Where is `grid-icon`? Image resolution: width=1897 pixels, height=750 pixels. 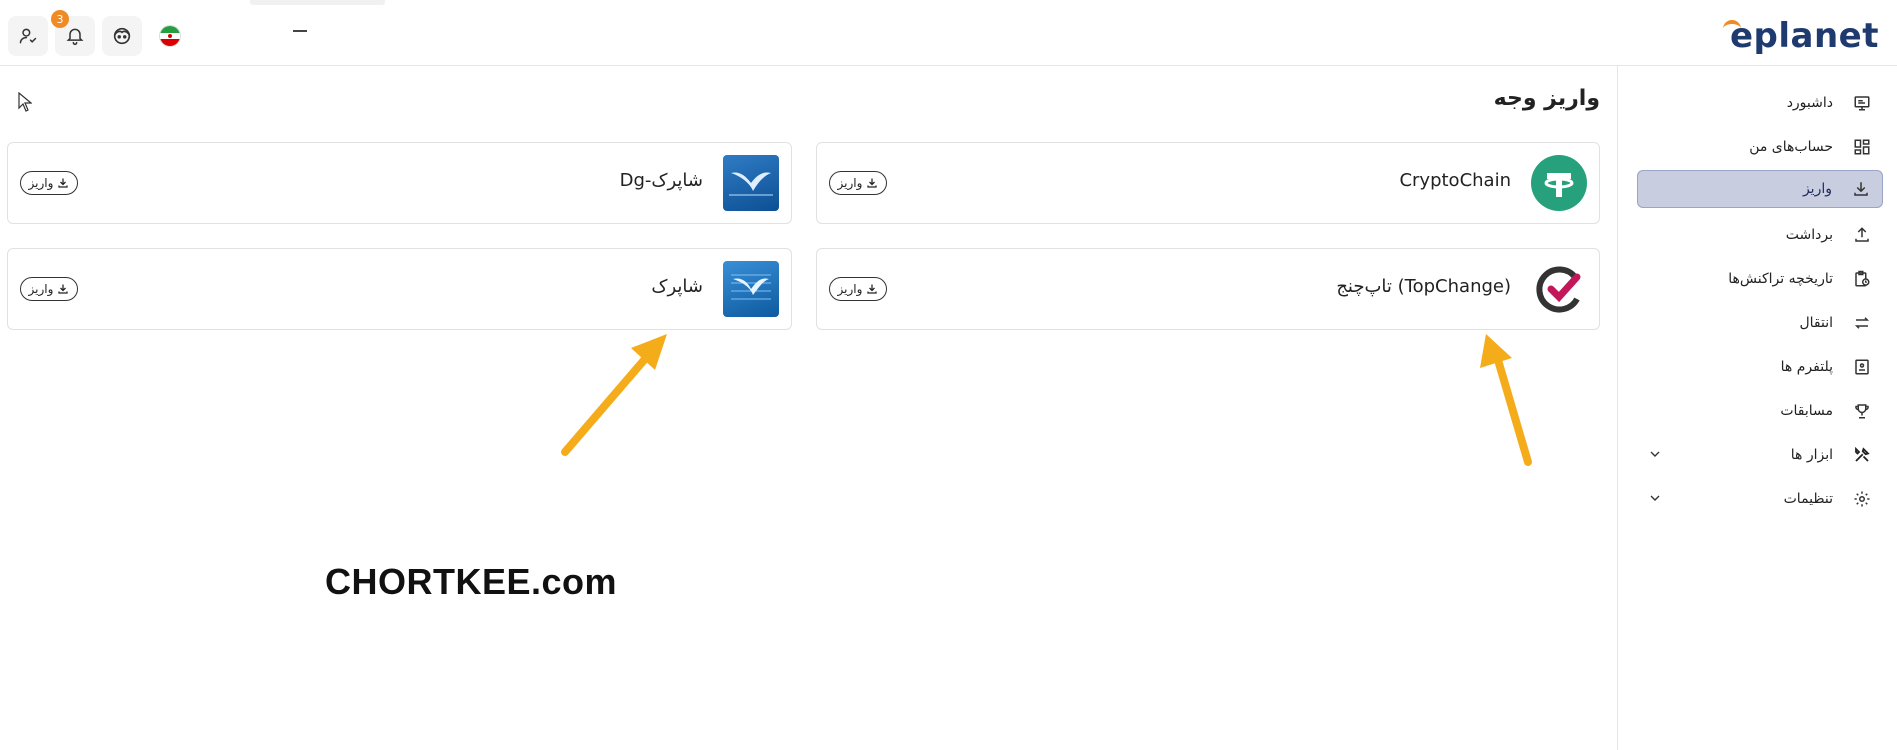
grid-icon is located at coordinates (1862, 147).